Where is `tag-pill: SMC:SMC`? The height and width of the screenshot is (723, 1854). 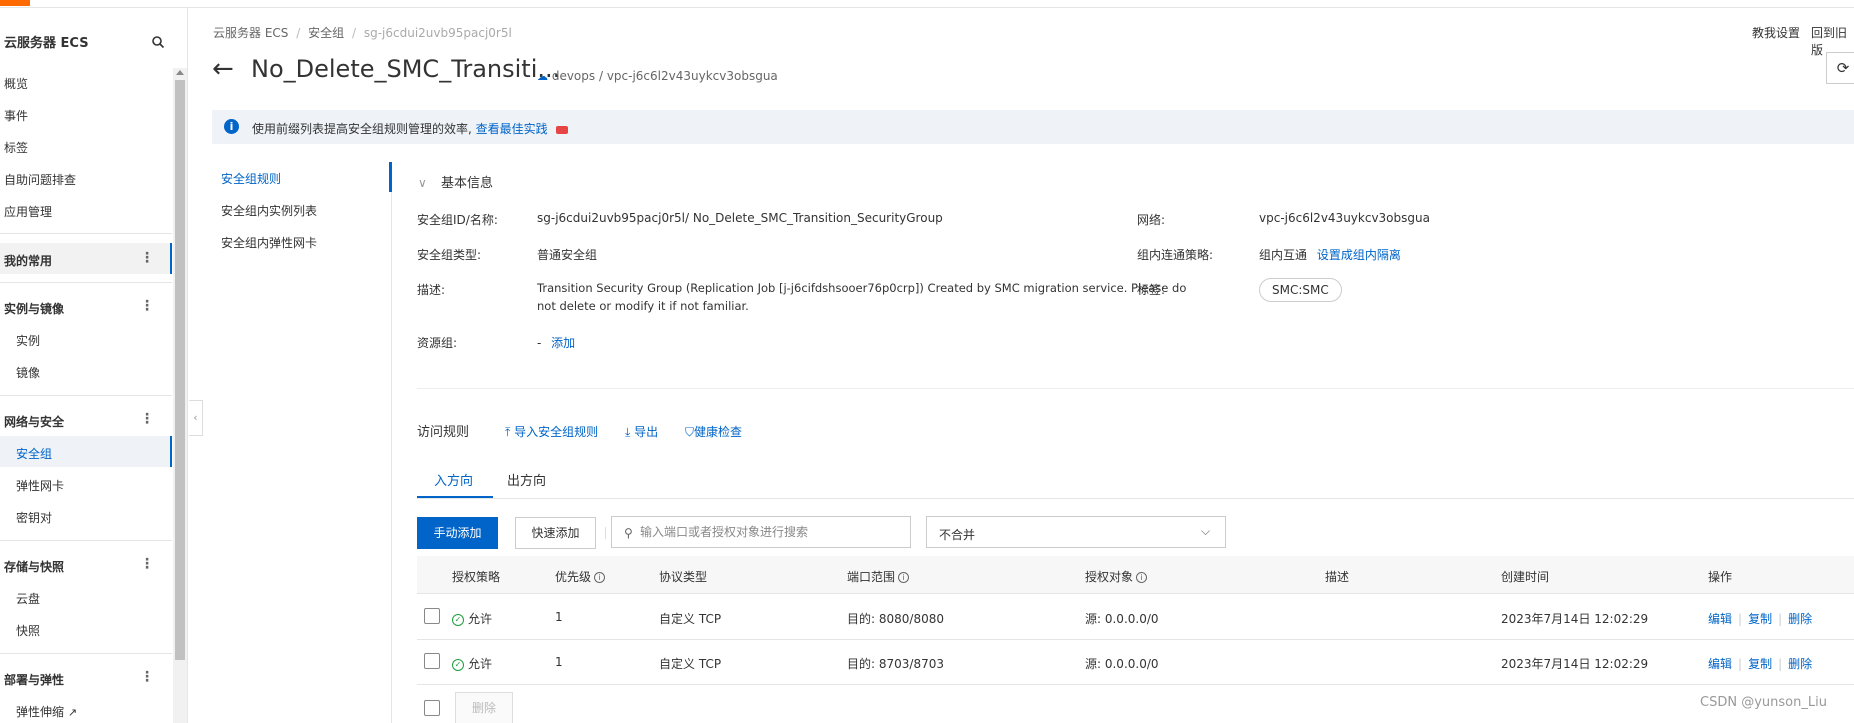
tag-pill: SMC:SMC is located at coordinates (1300, 290).